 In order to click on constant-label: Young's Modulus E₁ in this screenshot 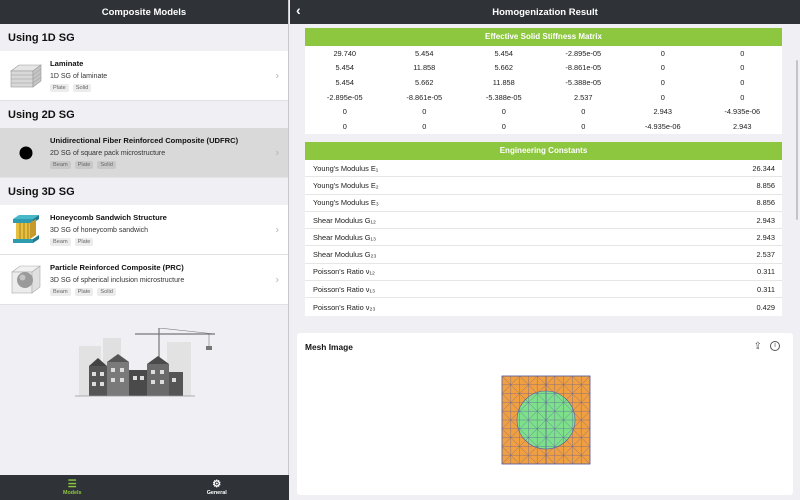, I will do `click(346, 168)`.